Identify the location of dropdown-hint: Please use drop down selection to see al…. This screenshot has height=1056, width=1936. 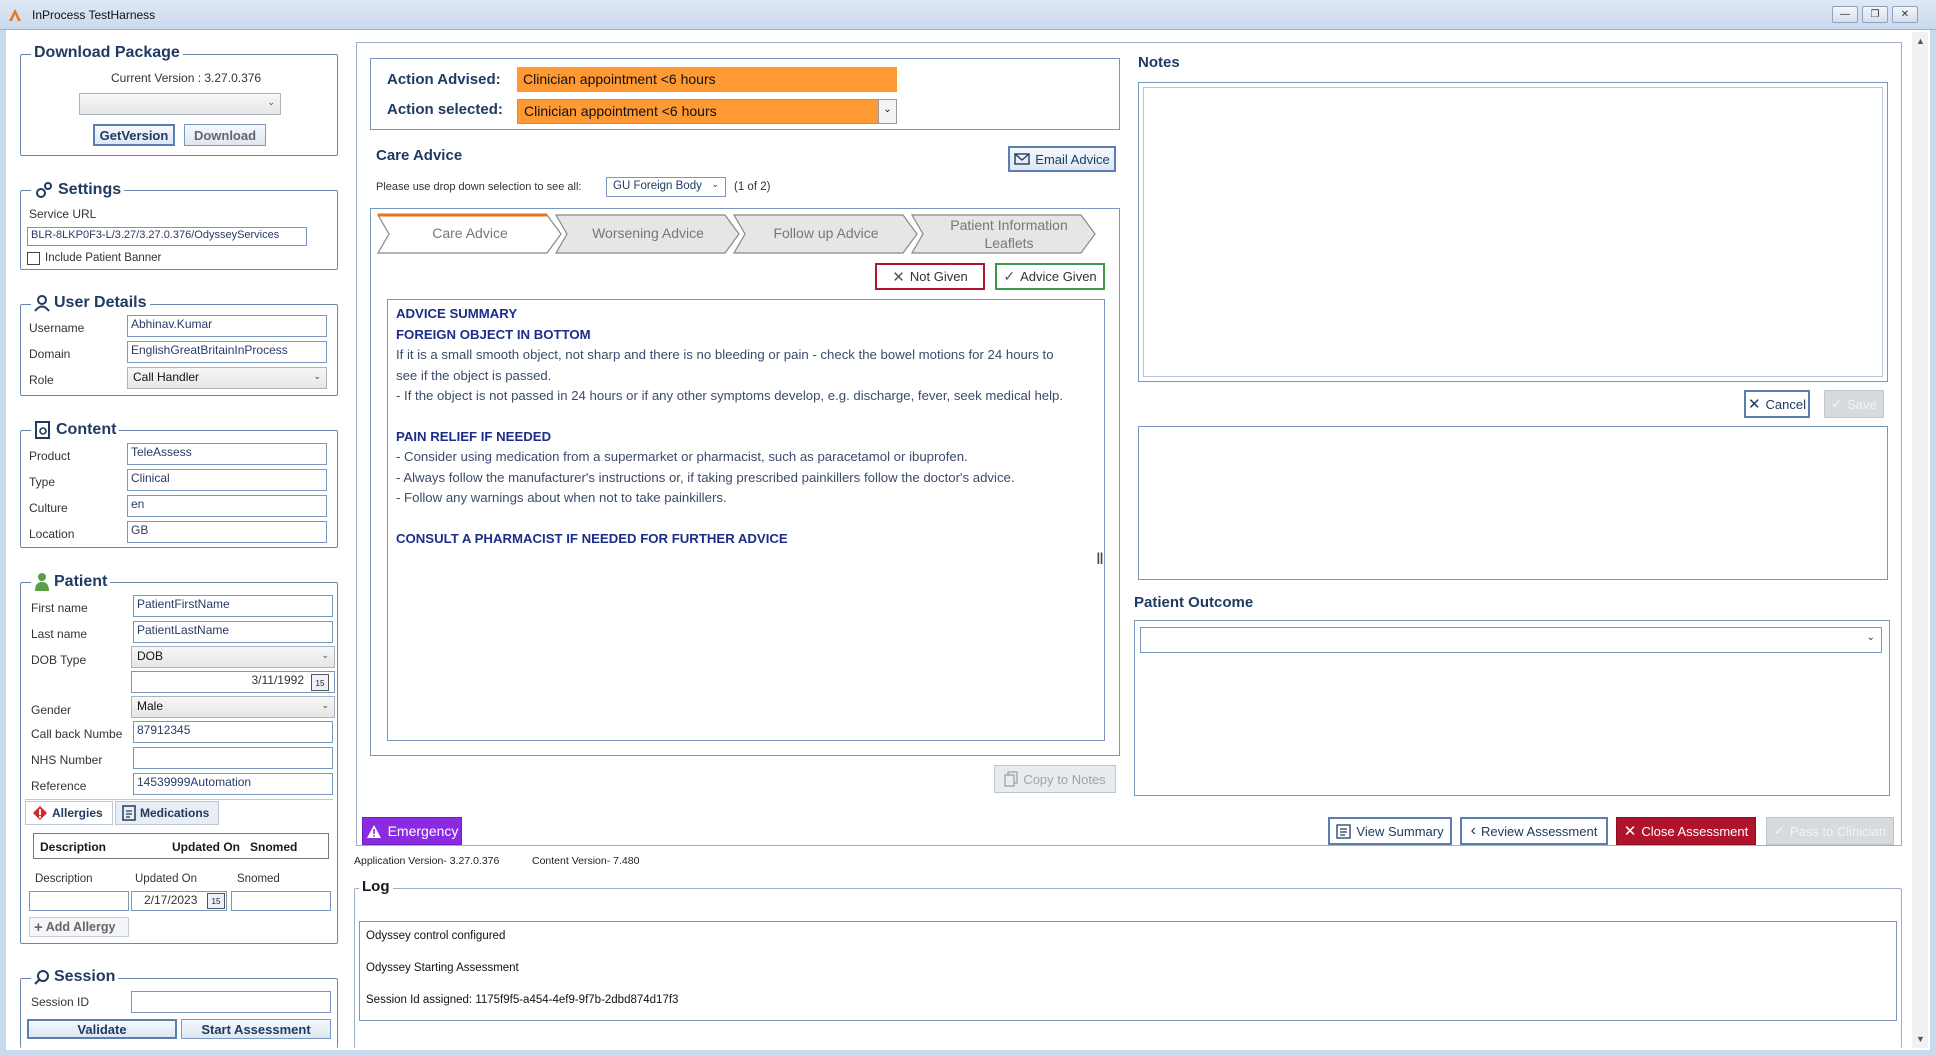
(479, 187).